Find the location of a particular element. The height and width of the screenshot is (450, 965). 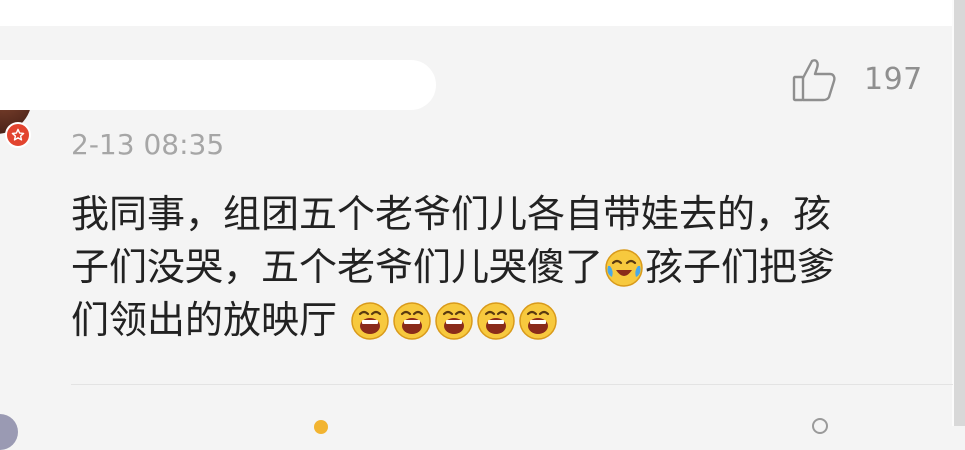

like-button is located at coordinates (814, 80).